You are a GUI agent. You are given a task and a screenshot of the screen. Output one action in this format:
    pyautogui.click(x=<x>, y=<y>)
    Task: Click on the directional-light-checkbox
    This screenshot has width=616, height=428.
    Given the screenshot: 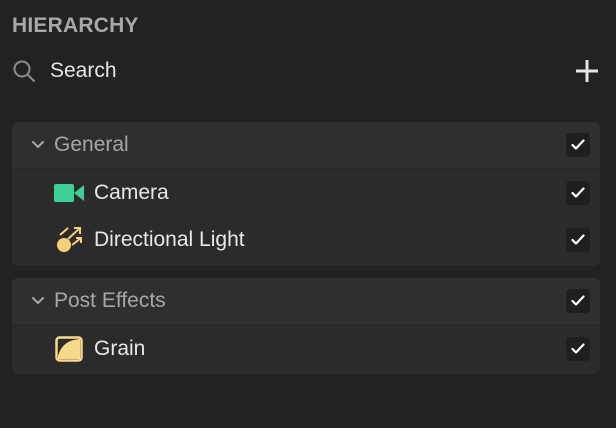 What is the action you would take?
    pyautogui.click(x=578, y=239)
    